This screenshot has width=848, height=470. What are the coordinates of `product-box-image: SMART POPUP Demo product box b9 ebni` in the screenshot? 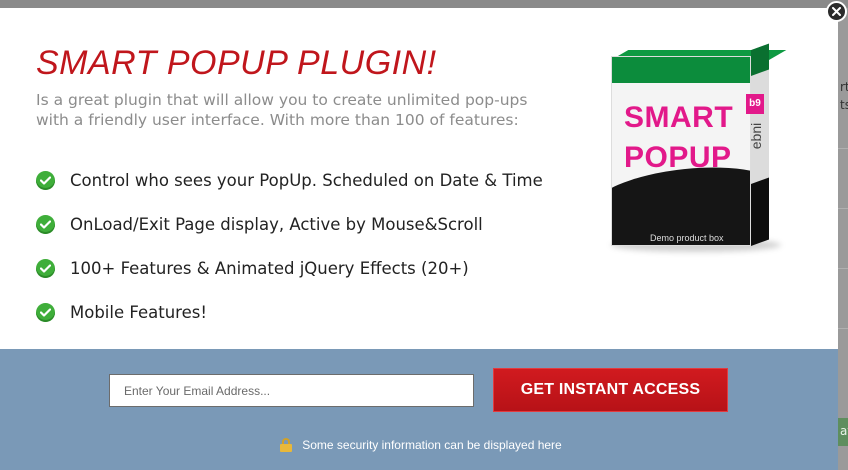 It's located at (696, 149).